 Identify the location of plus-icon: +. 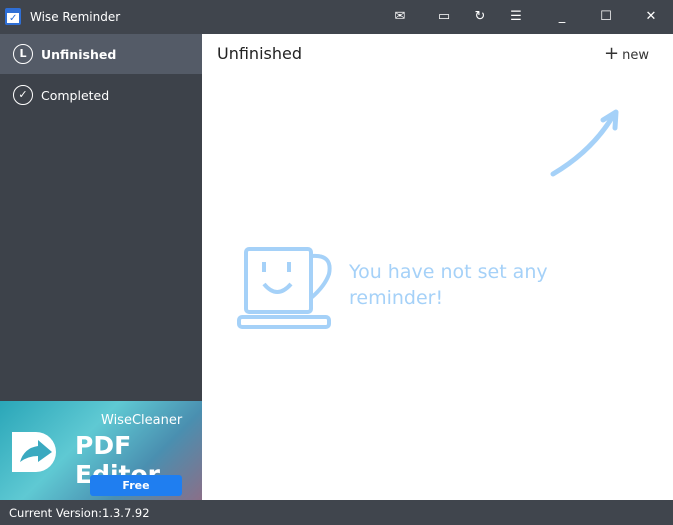
(612, 53).